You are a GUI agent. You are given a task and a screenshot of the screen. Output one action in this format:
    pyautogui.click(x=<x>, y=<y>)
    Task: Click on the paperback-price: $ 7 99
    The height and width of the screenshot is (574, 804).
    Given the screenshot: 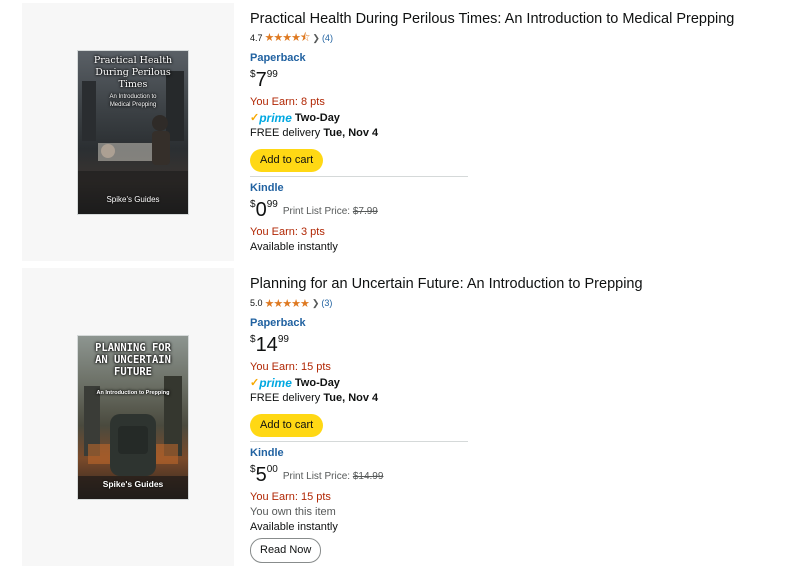 What is the action you would take?
    pyautogui.click(x=525, y=81)
    